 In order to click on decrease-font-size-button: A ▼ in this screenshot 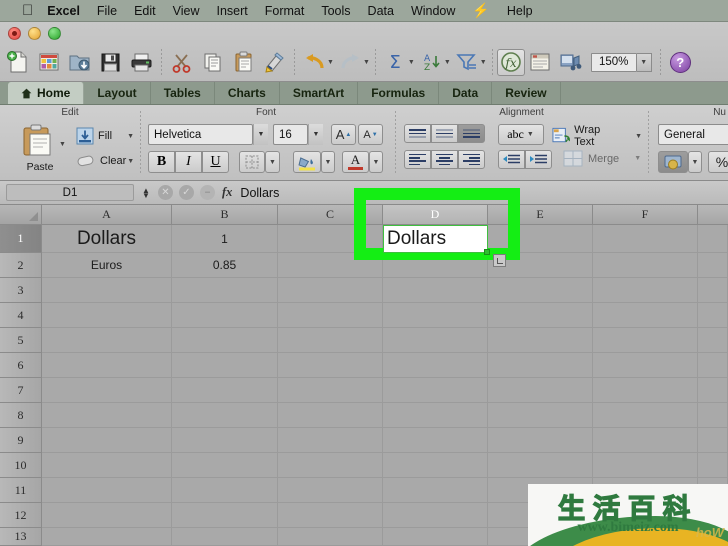, I will do `click(370, 134)`.